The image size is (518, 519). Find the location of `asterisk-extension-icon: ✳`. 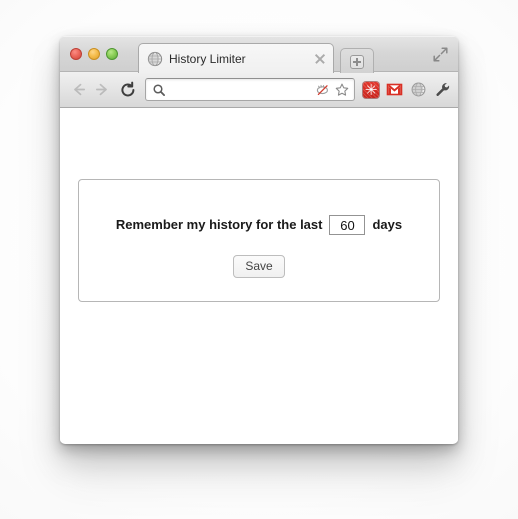

asterisk-extension-icon: ✳ is located at coordinates (371, 89).